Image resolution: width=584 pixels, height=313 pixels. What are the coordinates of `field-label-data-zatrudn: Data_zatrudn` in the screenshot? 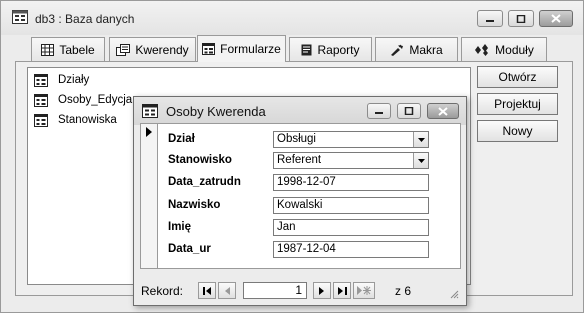 It's located at (204, 182).